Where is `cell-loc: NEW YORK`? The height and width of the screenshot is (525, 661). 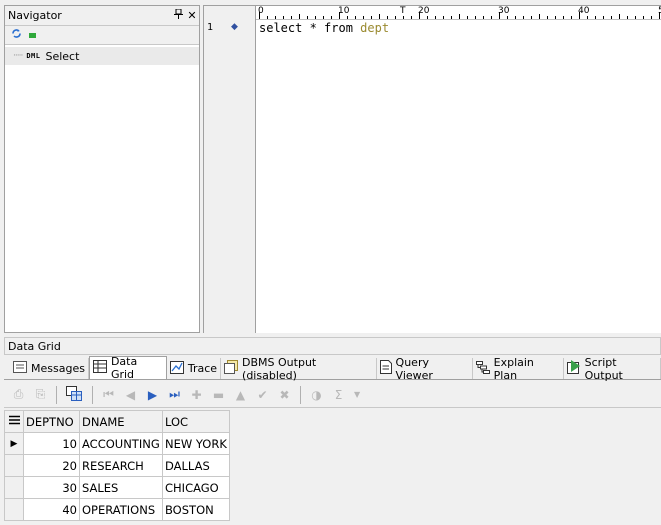 cell-loc: NEW YORK is located at coordinates (196, 443).